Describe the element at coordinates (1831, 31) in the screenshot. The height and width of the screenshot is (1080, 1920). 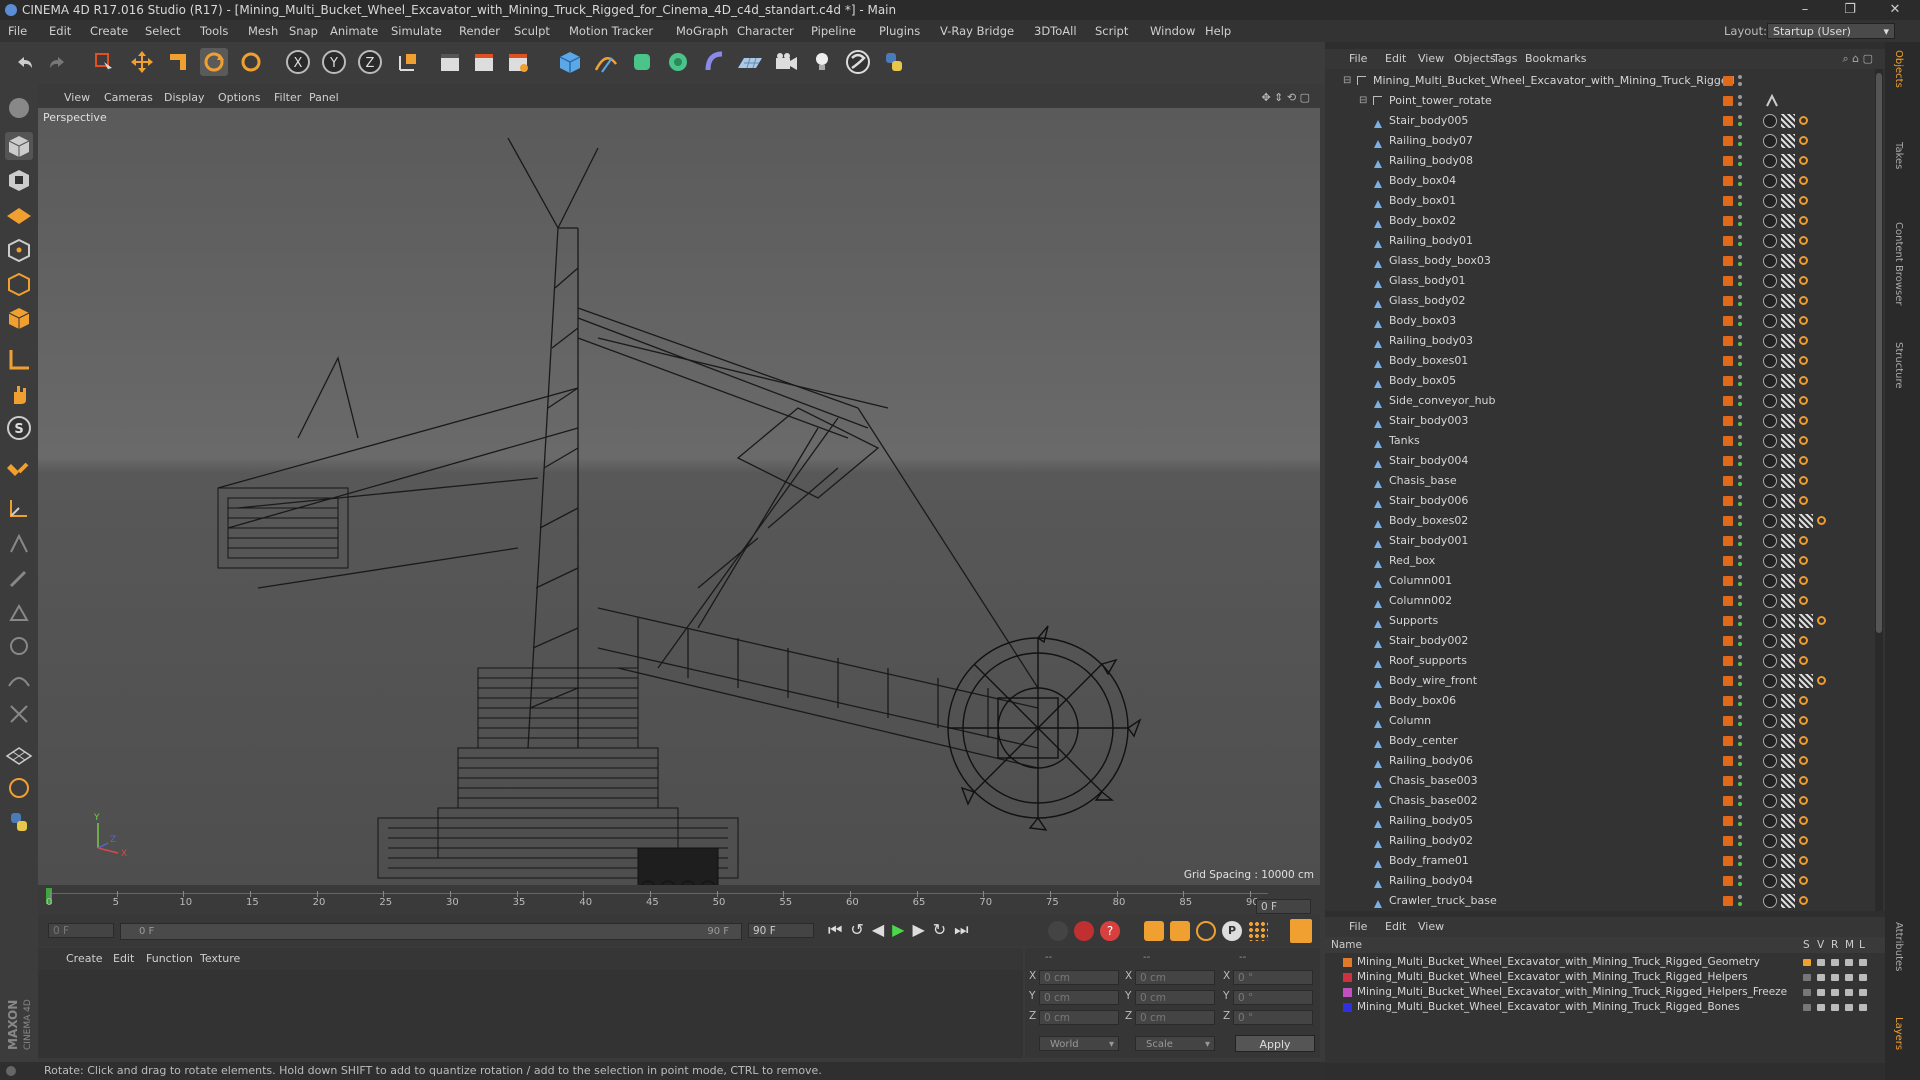
I see `layout-select: Startup (User) ▾` at that location.